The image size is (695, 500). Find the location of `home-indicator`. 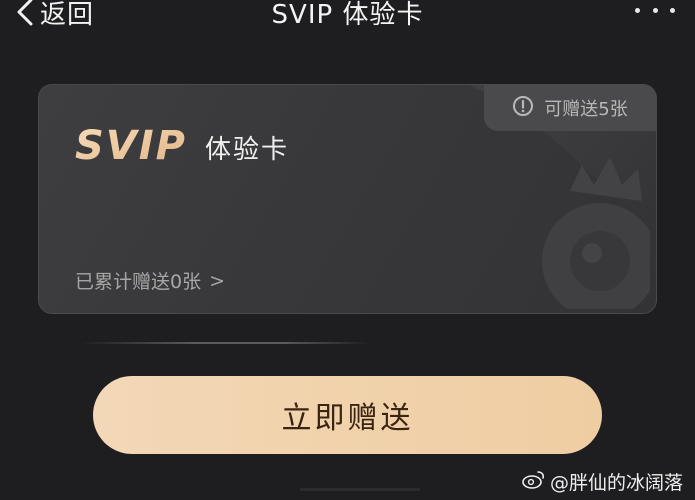

home-indicator is located at coordinates (360, 489).